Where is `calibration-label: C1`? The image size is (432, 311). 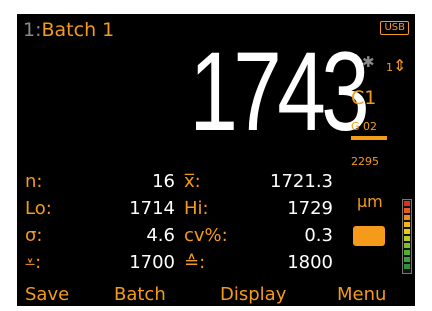 calibration-label: C1 is located at coordinates (364, 98).